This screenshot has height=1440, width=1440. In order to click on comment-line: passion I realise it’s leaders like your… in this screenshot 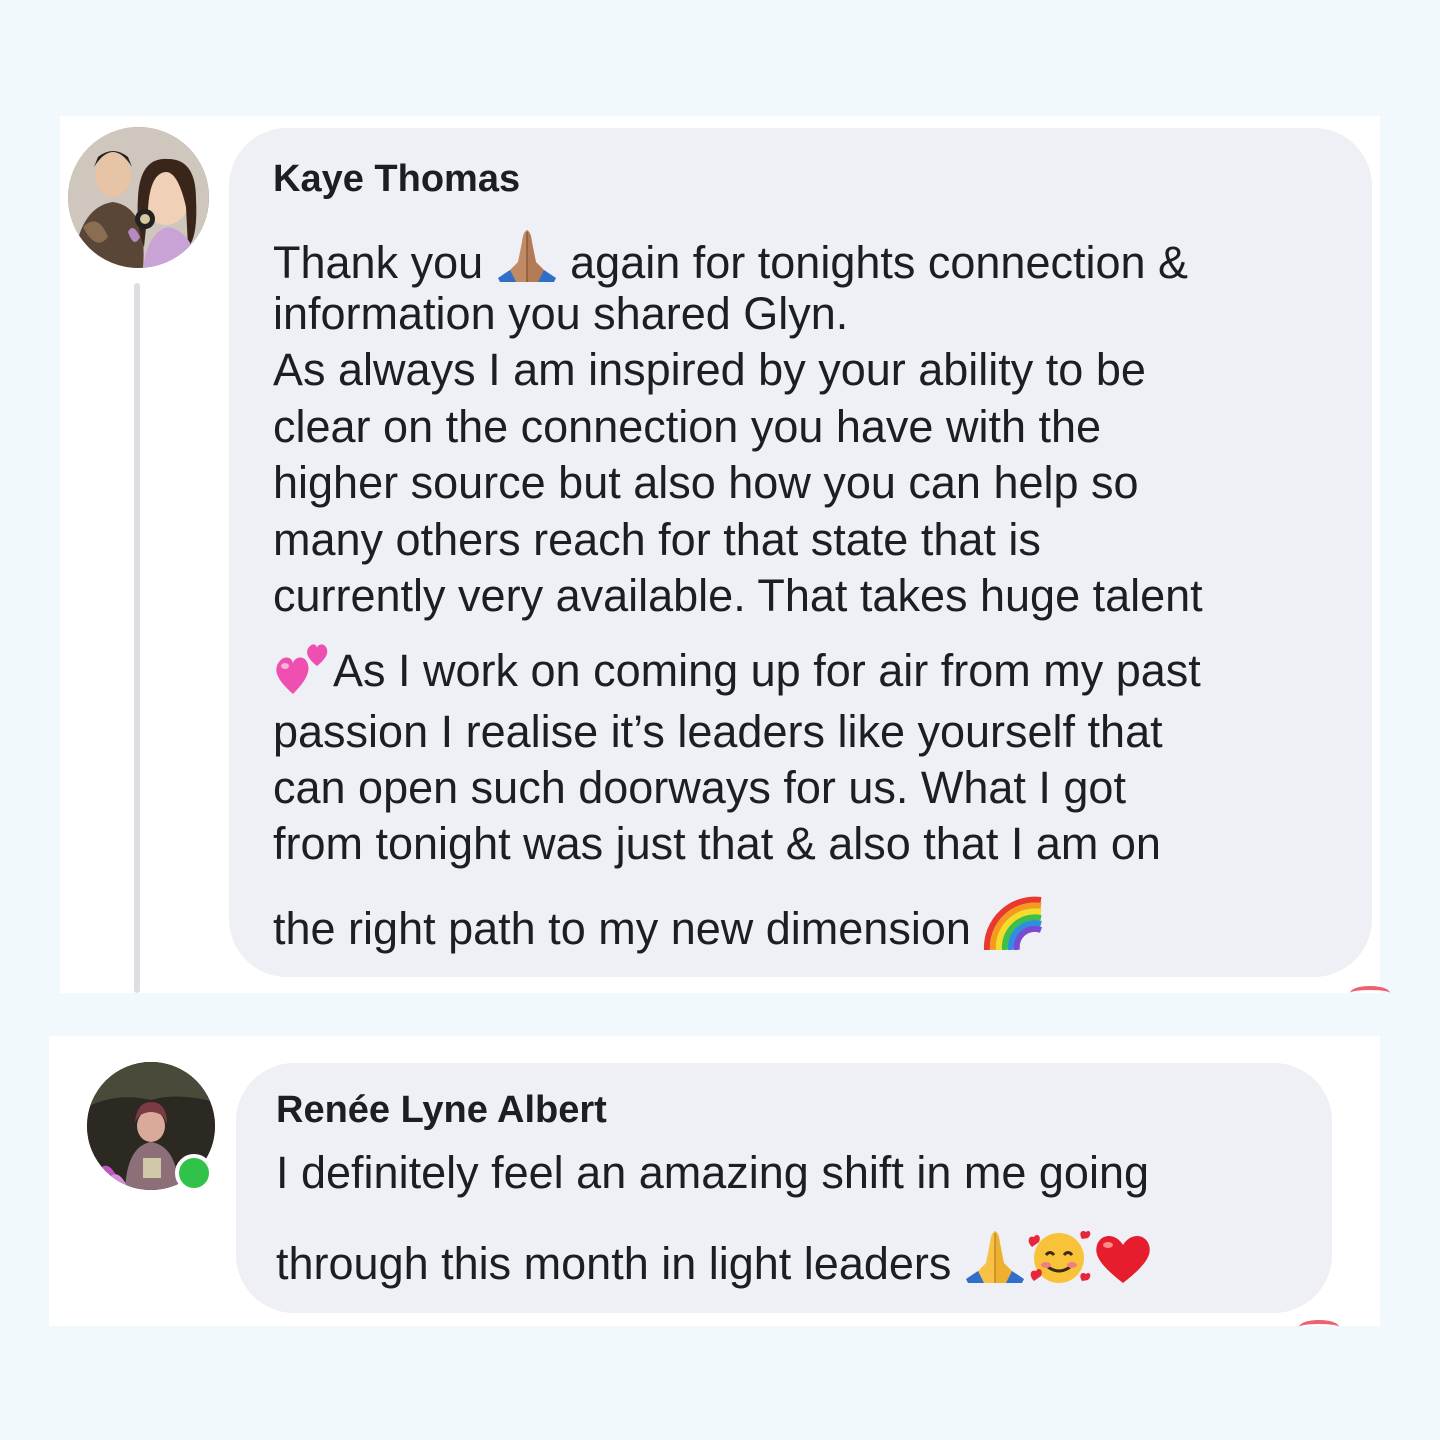, I will do `click(718, 731)`.